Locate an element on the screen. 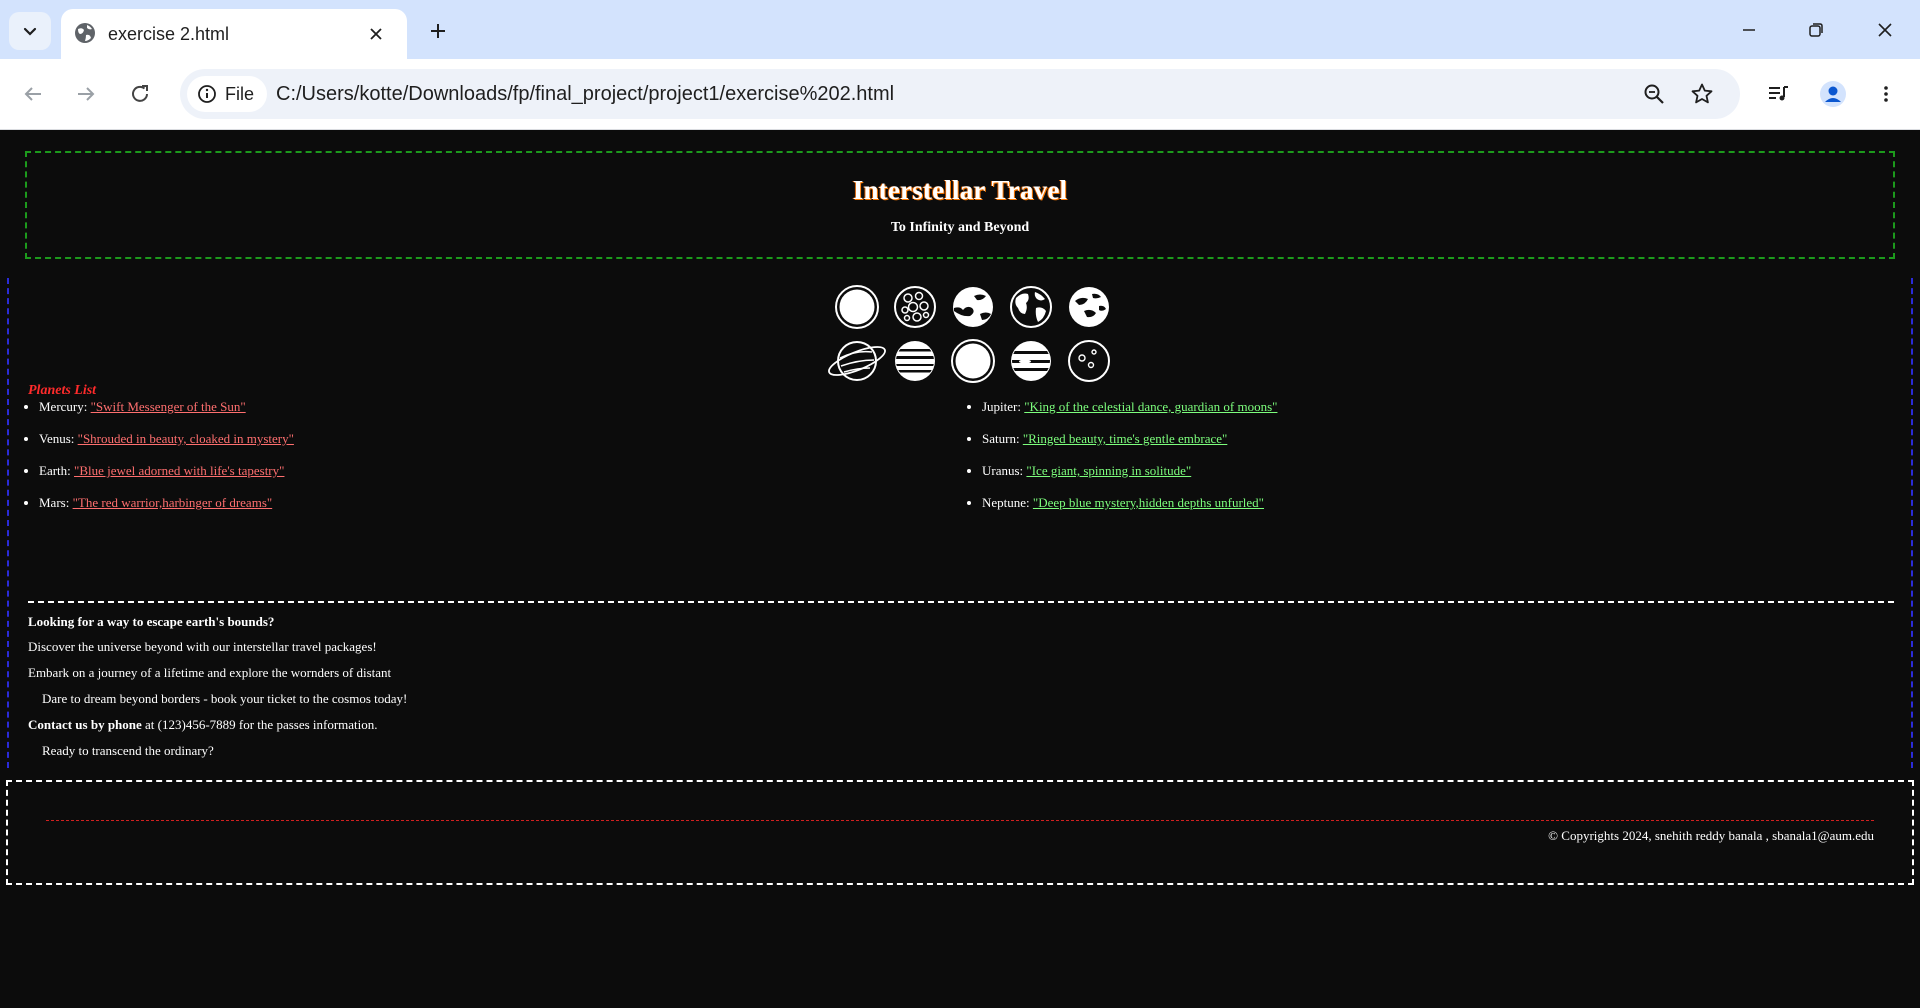 This screenshot has width=1920, height=1008. playlist-music-icon is located at coordinates (1778, 93).